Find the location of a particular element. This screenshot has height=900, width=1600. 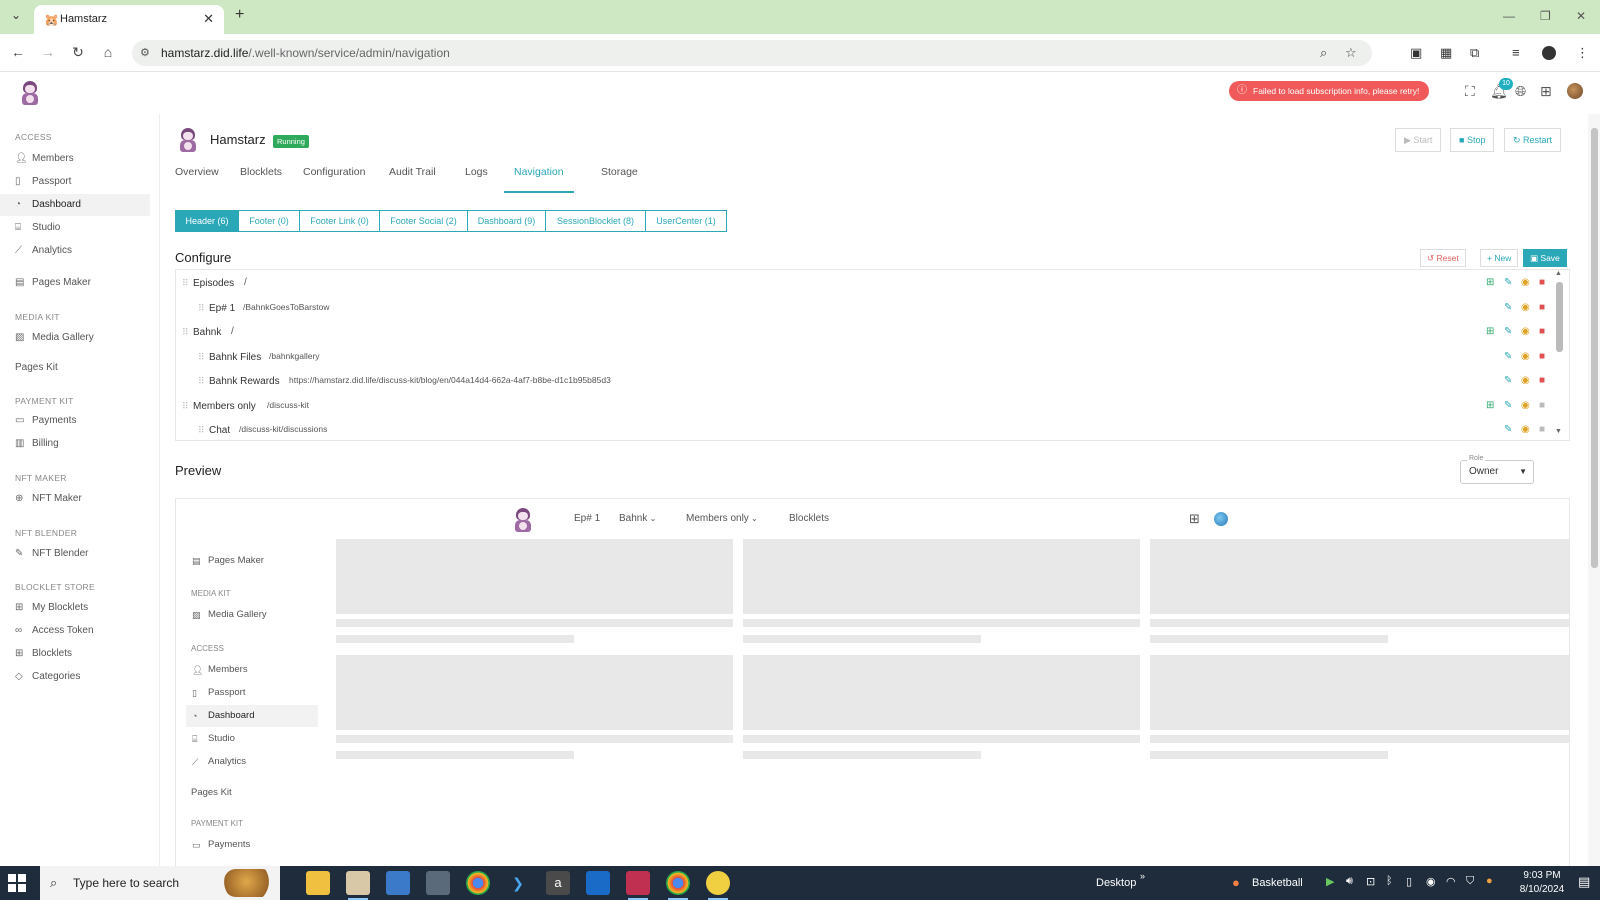

window-close-icon: ✕ is located at coordinates (1581, 16).